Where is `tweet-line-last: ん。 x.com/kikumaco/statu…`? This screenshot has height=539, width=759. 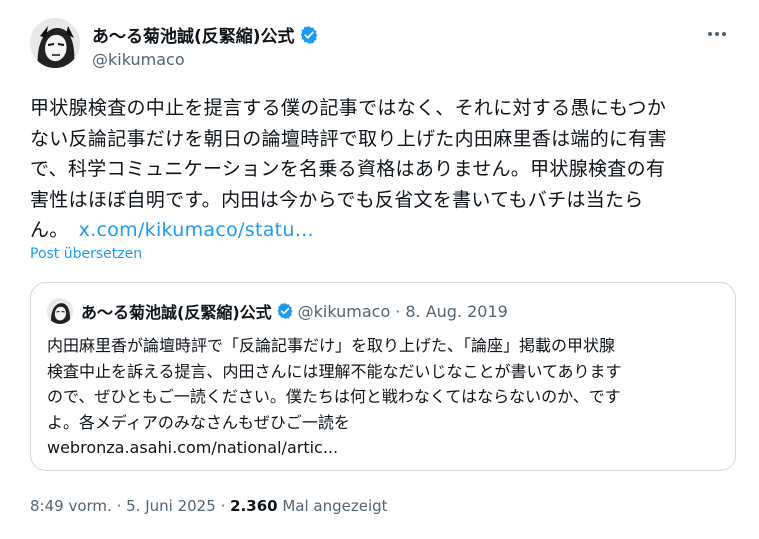
tweet-line-last: ん。 x.com/kikumaco/statu… is located at coordinates (380, 230).